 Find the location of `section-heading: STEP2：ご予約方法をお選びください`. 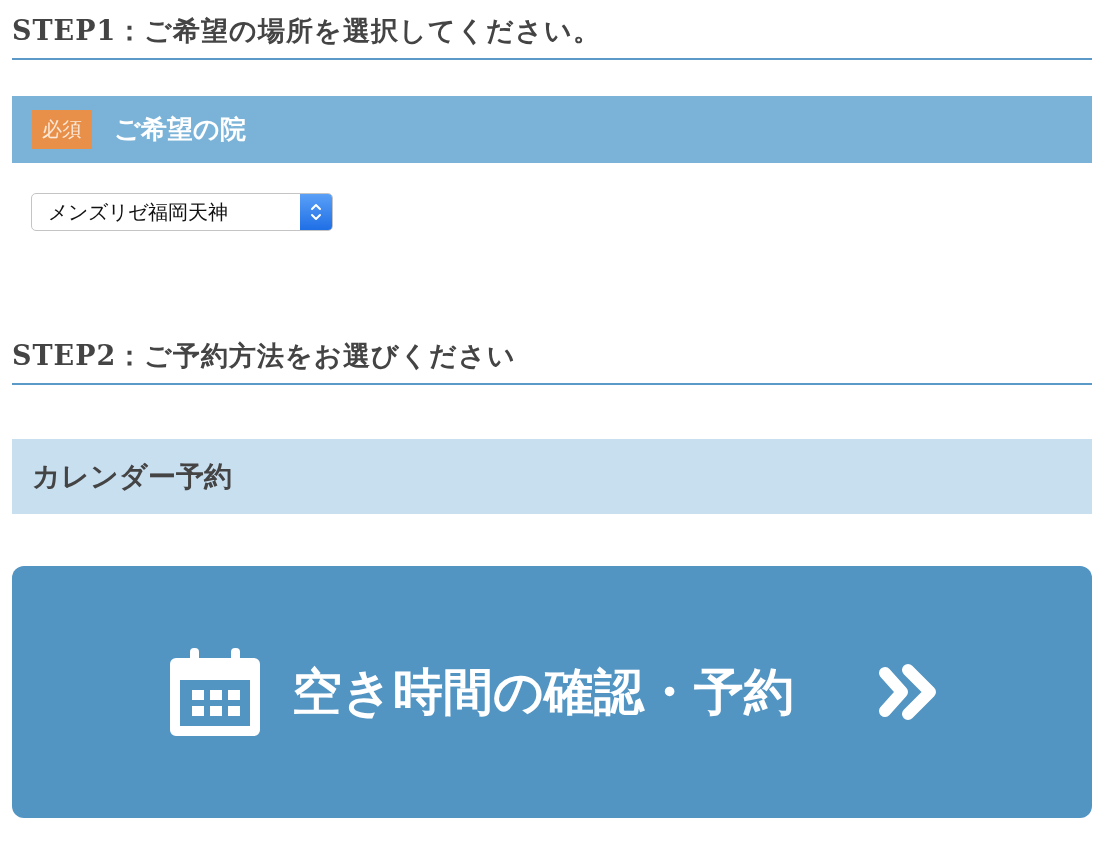

section-heading: STEP2：ご予約方法をお選びください is located at coordinates (552, 362).